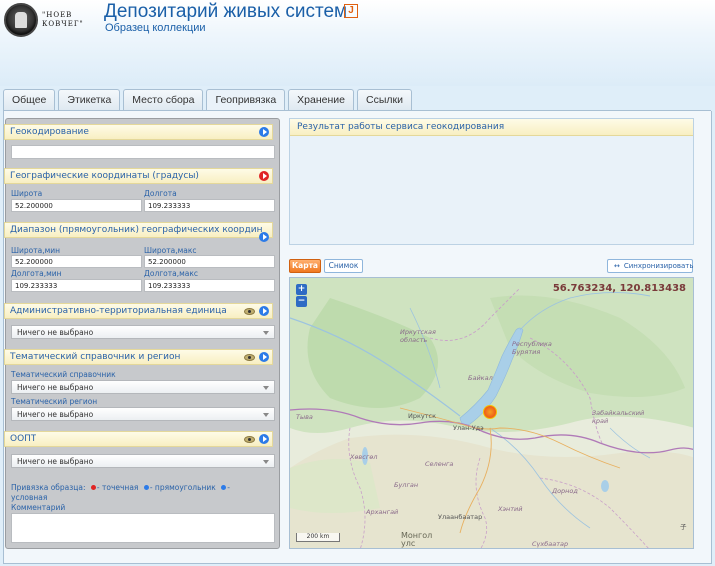 The image size is (715, 566). Describe the element at coordinates (143, 461) in the screenshot. I see `oopt-select: Ничего не выбрано` at that location.